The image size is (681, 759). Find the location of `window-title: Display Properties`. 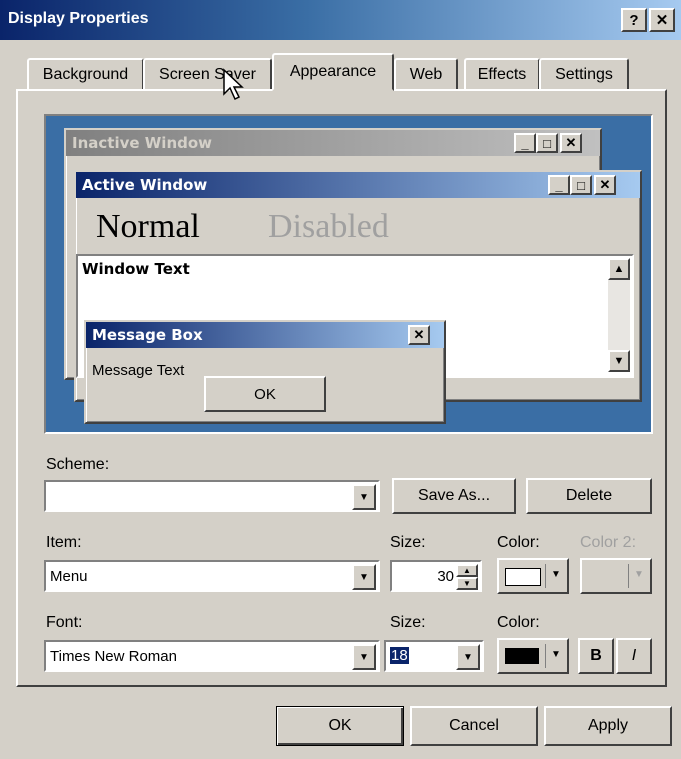

window-title: Display Properties is located at coordinates (78, 18).